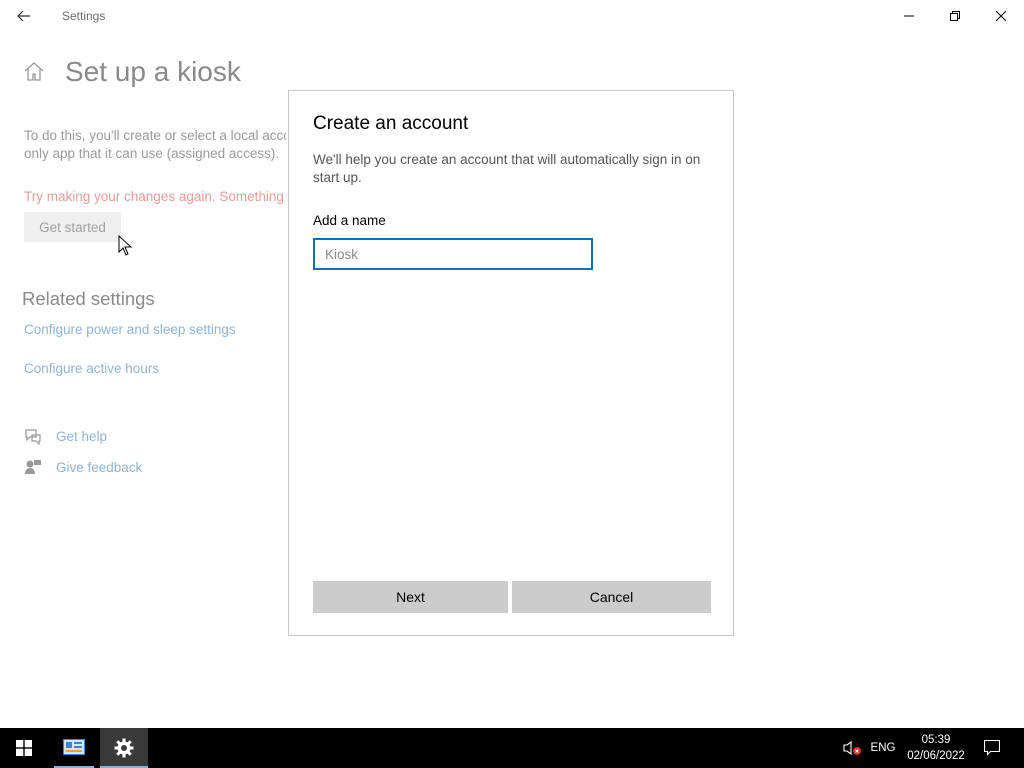 Image resolution: width=1024 pixels, height=768 pixels. Describe the element at coordinates (91, 368) in the screenshot. I see `active-hours-link: Configure active hours` at that location.